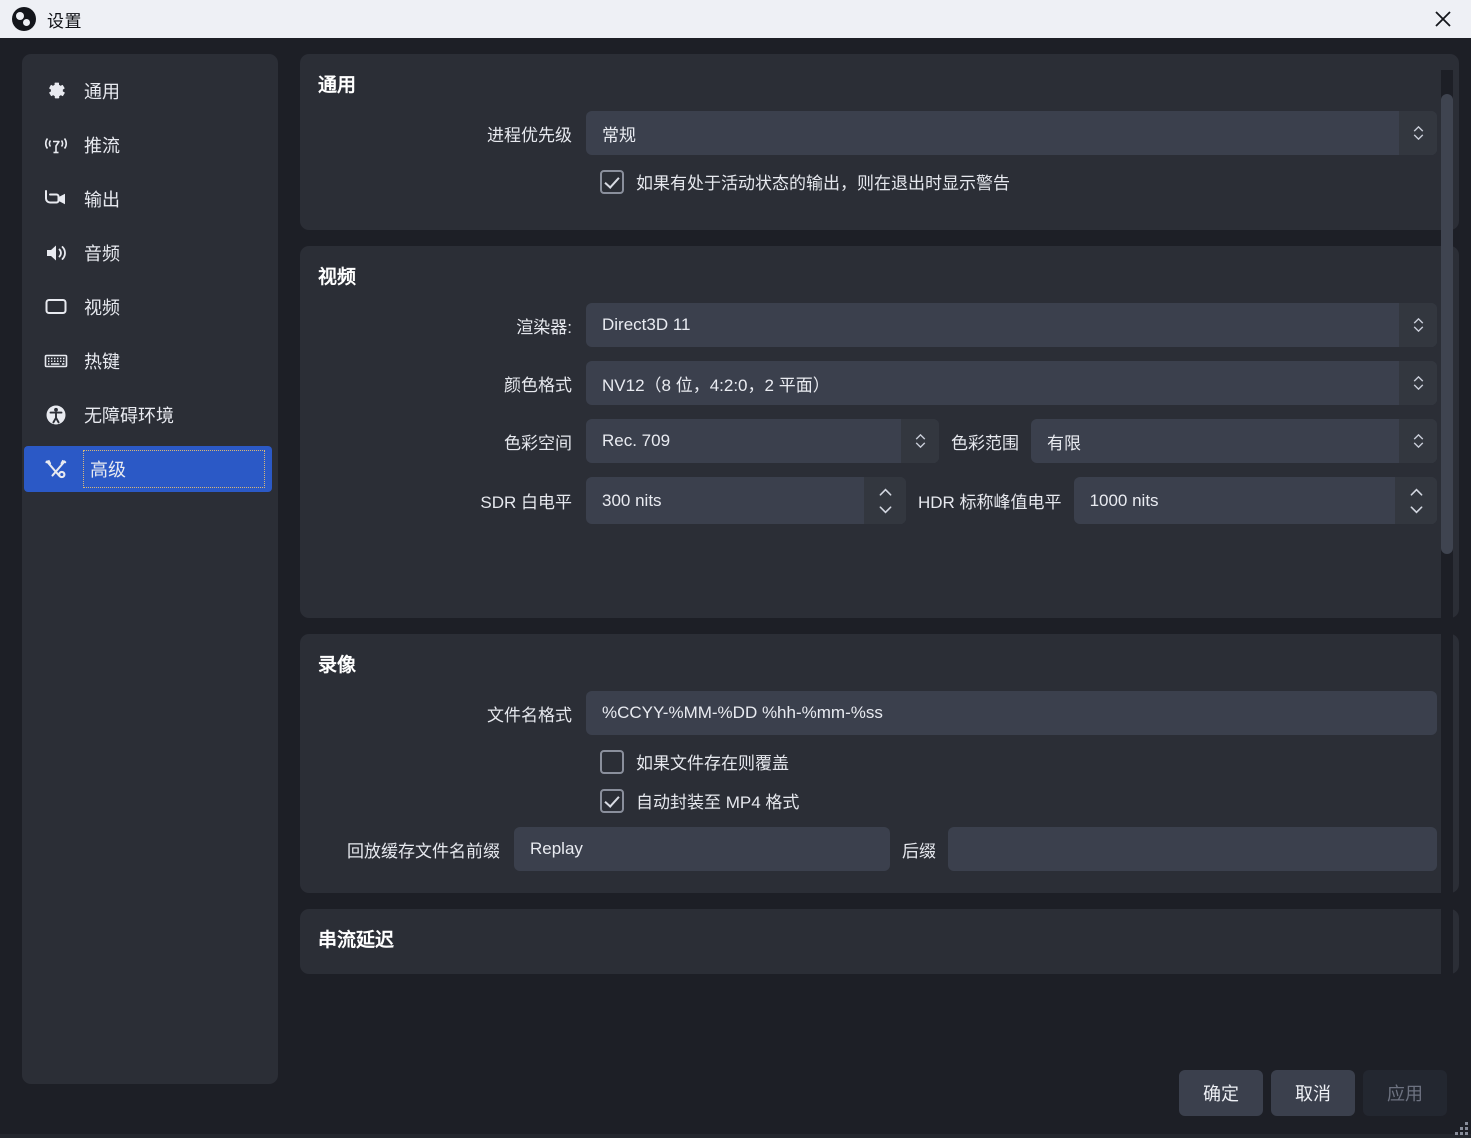 The height and width of the screenshot is (1138, 1471). I want to click on panel-title: 录像, so click(337, 665).